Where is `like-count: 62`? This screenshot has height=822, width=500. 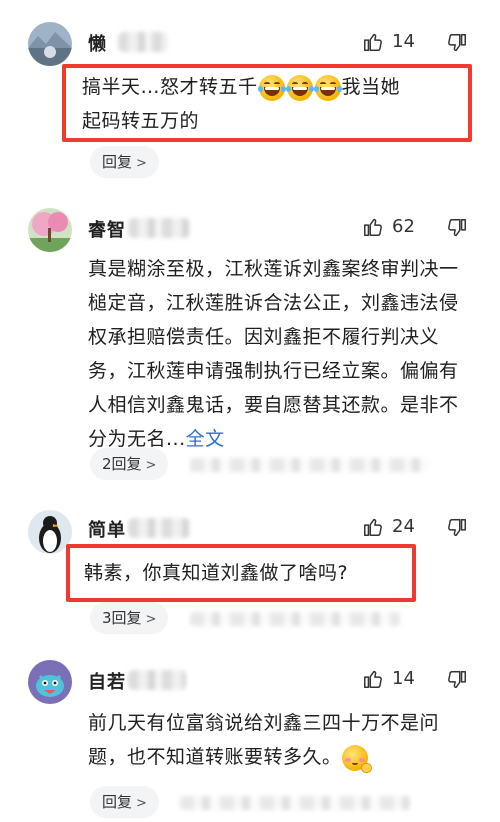
like-count: 62 is located at coordinates (403, 226).